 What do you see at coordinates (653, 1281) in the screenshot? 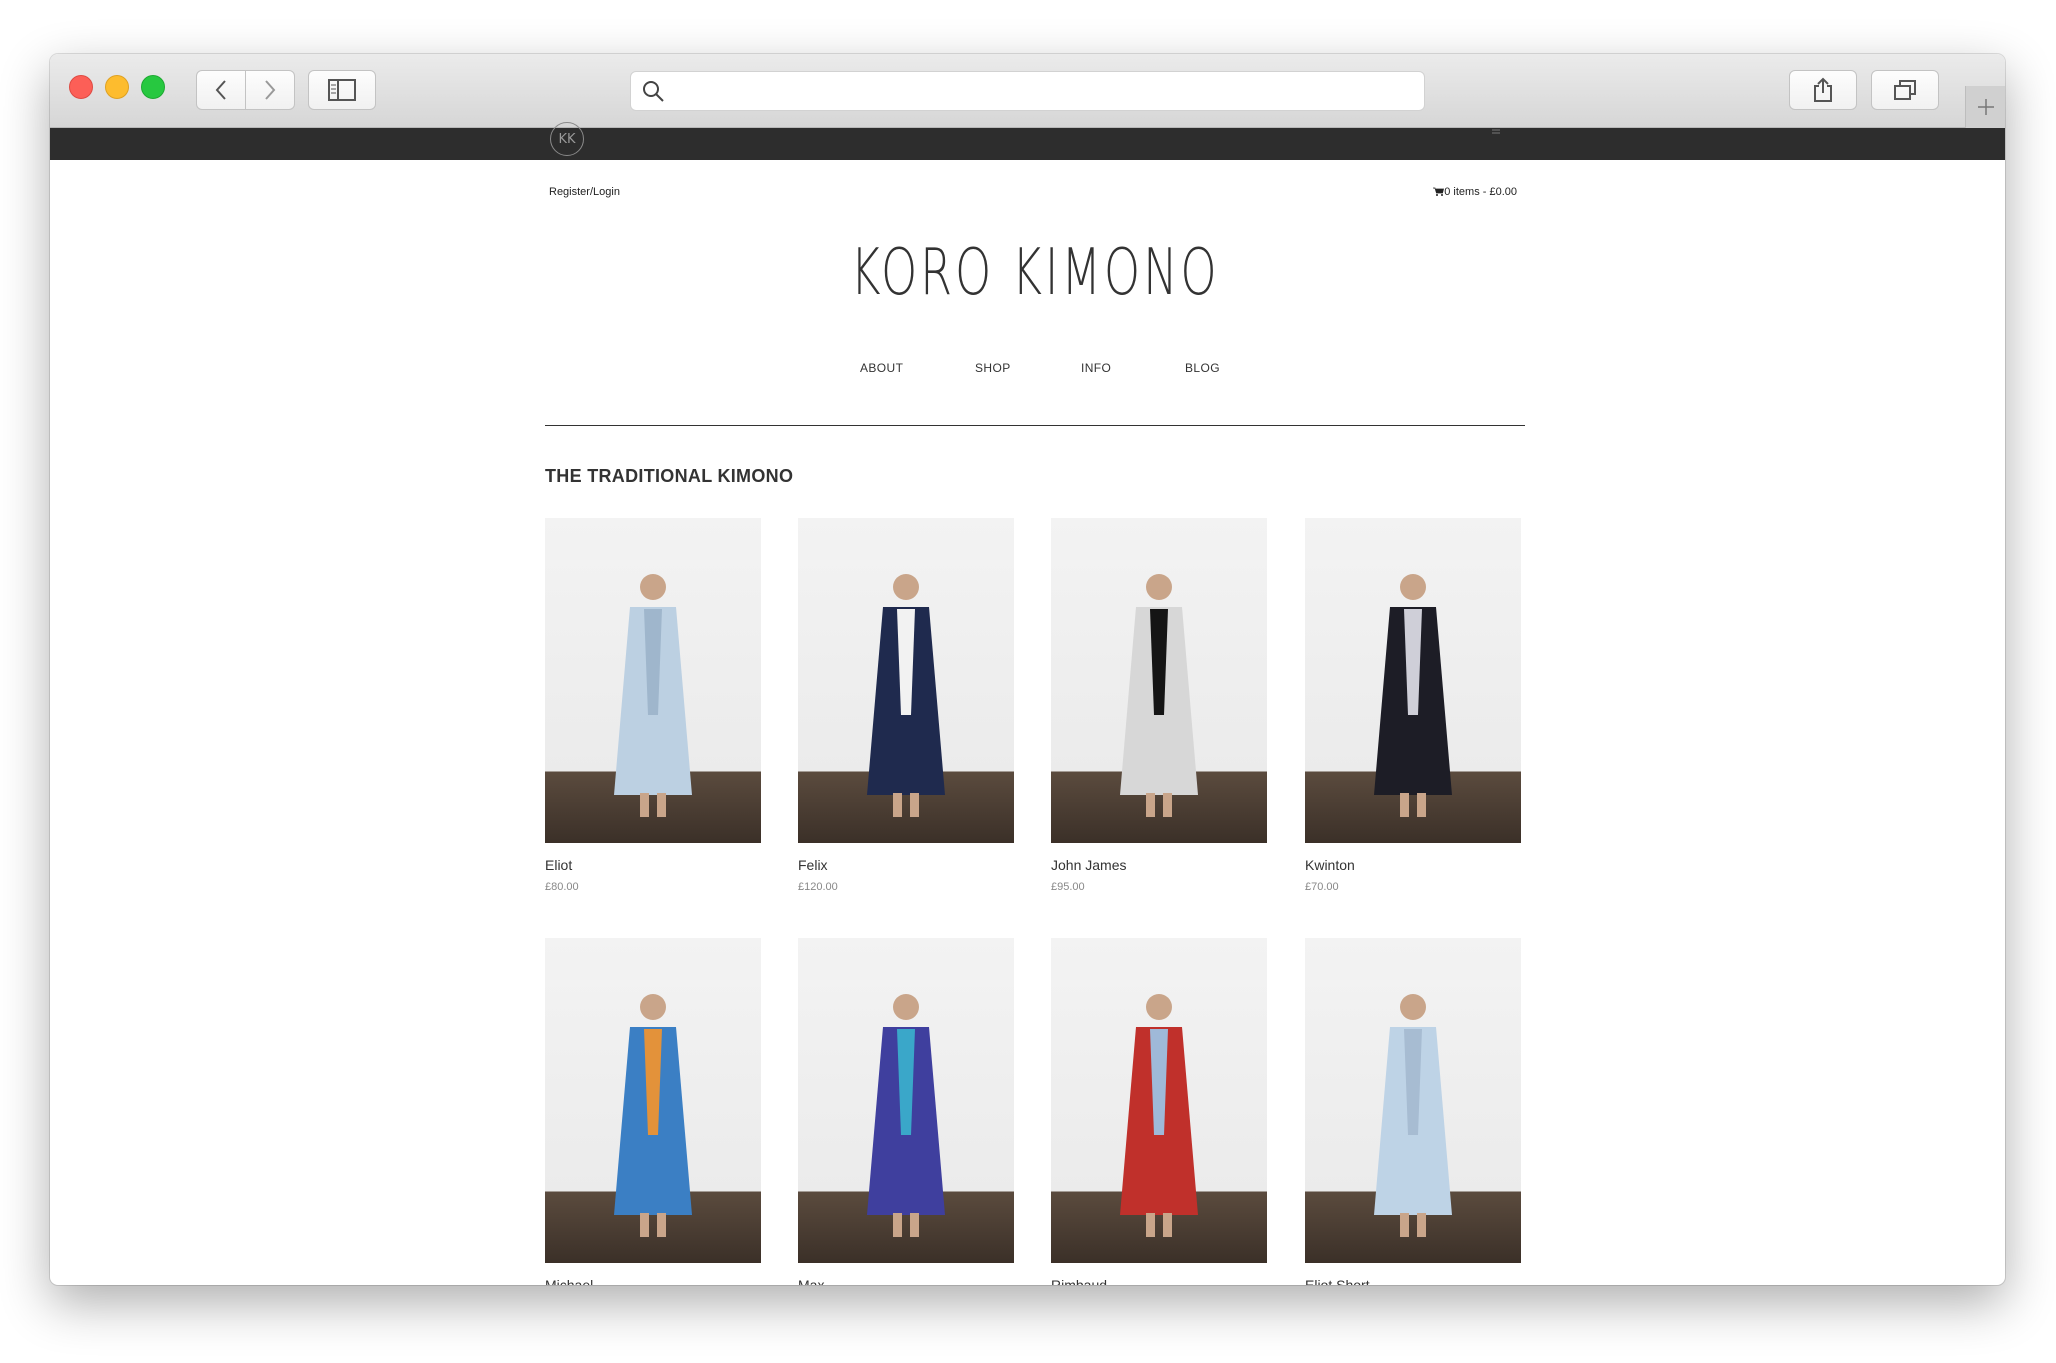
I see `product-name: Michael` at bounding box center [653, 1281].